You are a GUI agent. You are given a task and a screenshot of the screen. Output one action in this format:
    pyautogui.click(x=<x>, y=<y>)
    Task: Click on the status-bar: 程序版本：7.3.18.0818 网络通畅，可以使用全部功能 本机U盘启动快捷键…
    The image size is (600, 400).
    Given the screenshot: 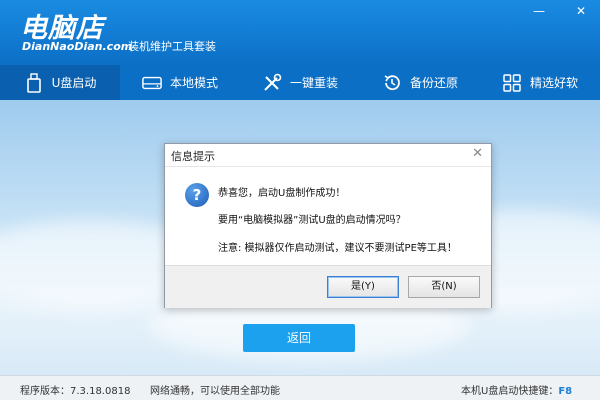 What is the action you would take?
    pyautogui.click(x=300, y=387)
    